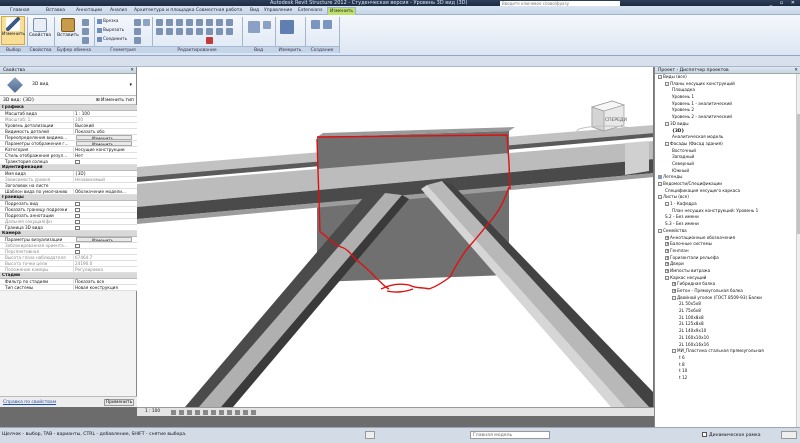  Describe the element at coordinates (727, 124) in the screenshot. I see `browser-tree-item: -3D виды` at that location.